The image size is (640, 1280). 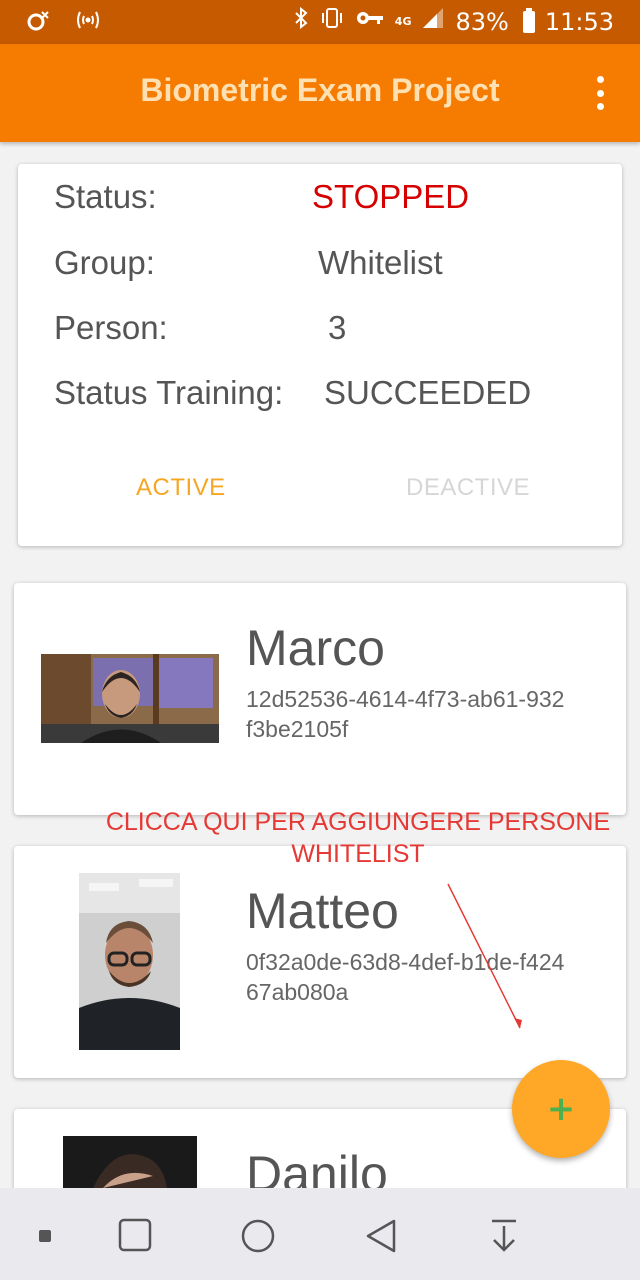 What do you see at coordinates (433, 21) in the screenshot?
I see `signal-icon` at bounding box center [433, 21].